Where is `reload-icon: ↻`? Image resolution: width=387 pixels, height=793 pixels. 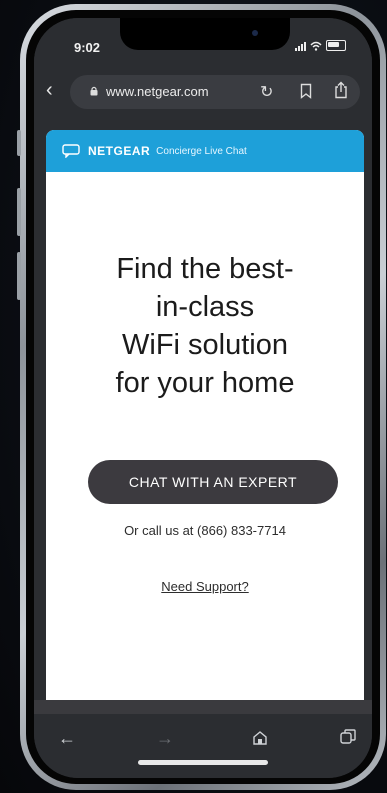 reload-icon: ↻ is located at coordinates (266, 92).